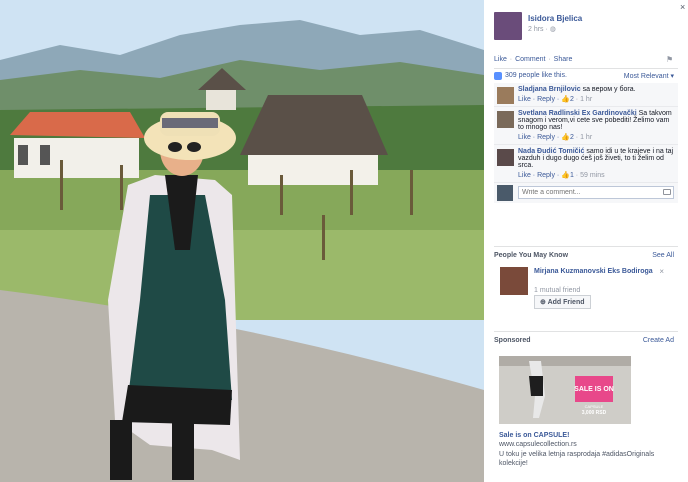 This screenshot has height=482, width=688. Describe the element at coordinates (567, 175) in the screenshot. I see `comment-like-count: 👍1` at that location.